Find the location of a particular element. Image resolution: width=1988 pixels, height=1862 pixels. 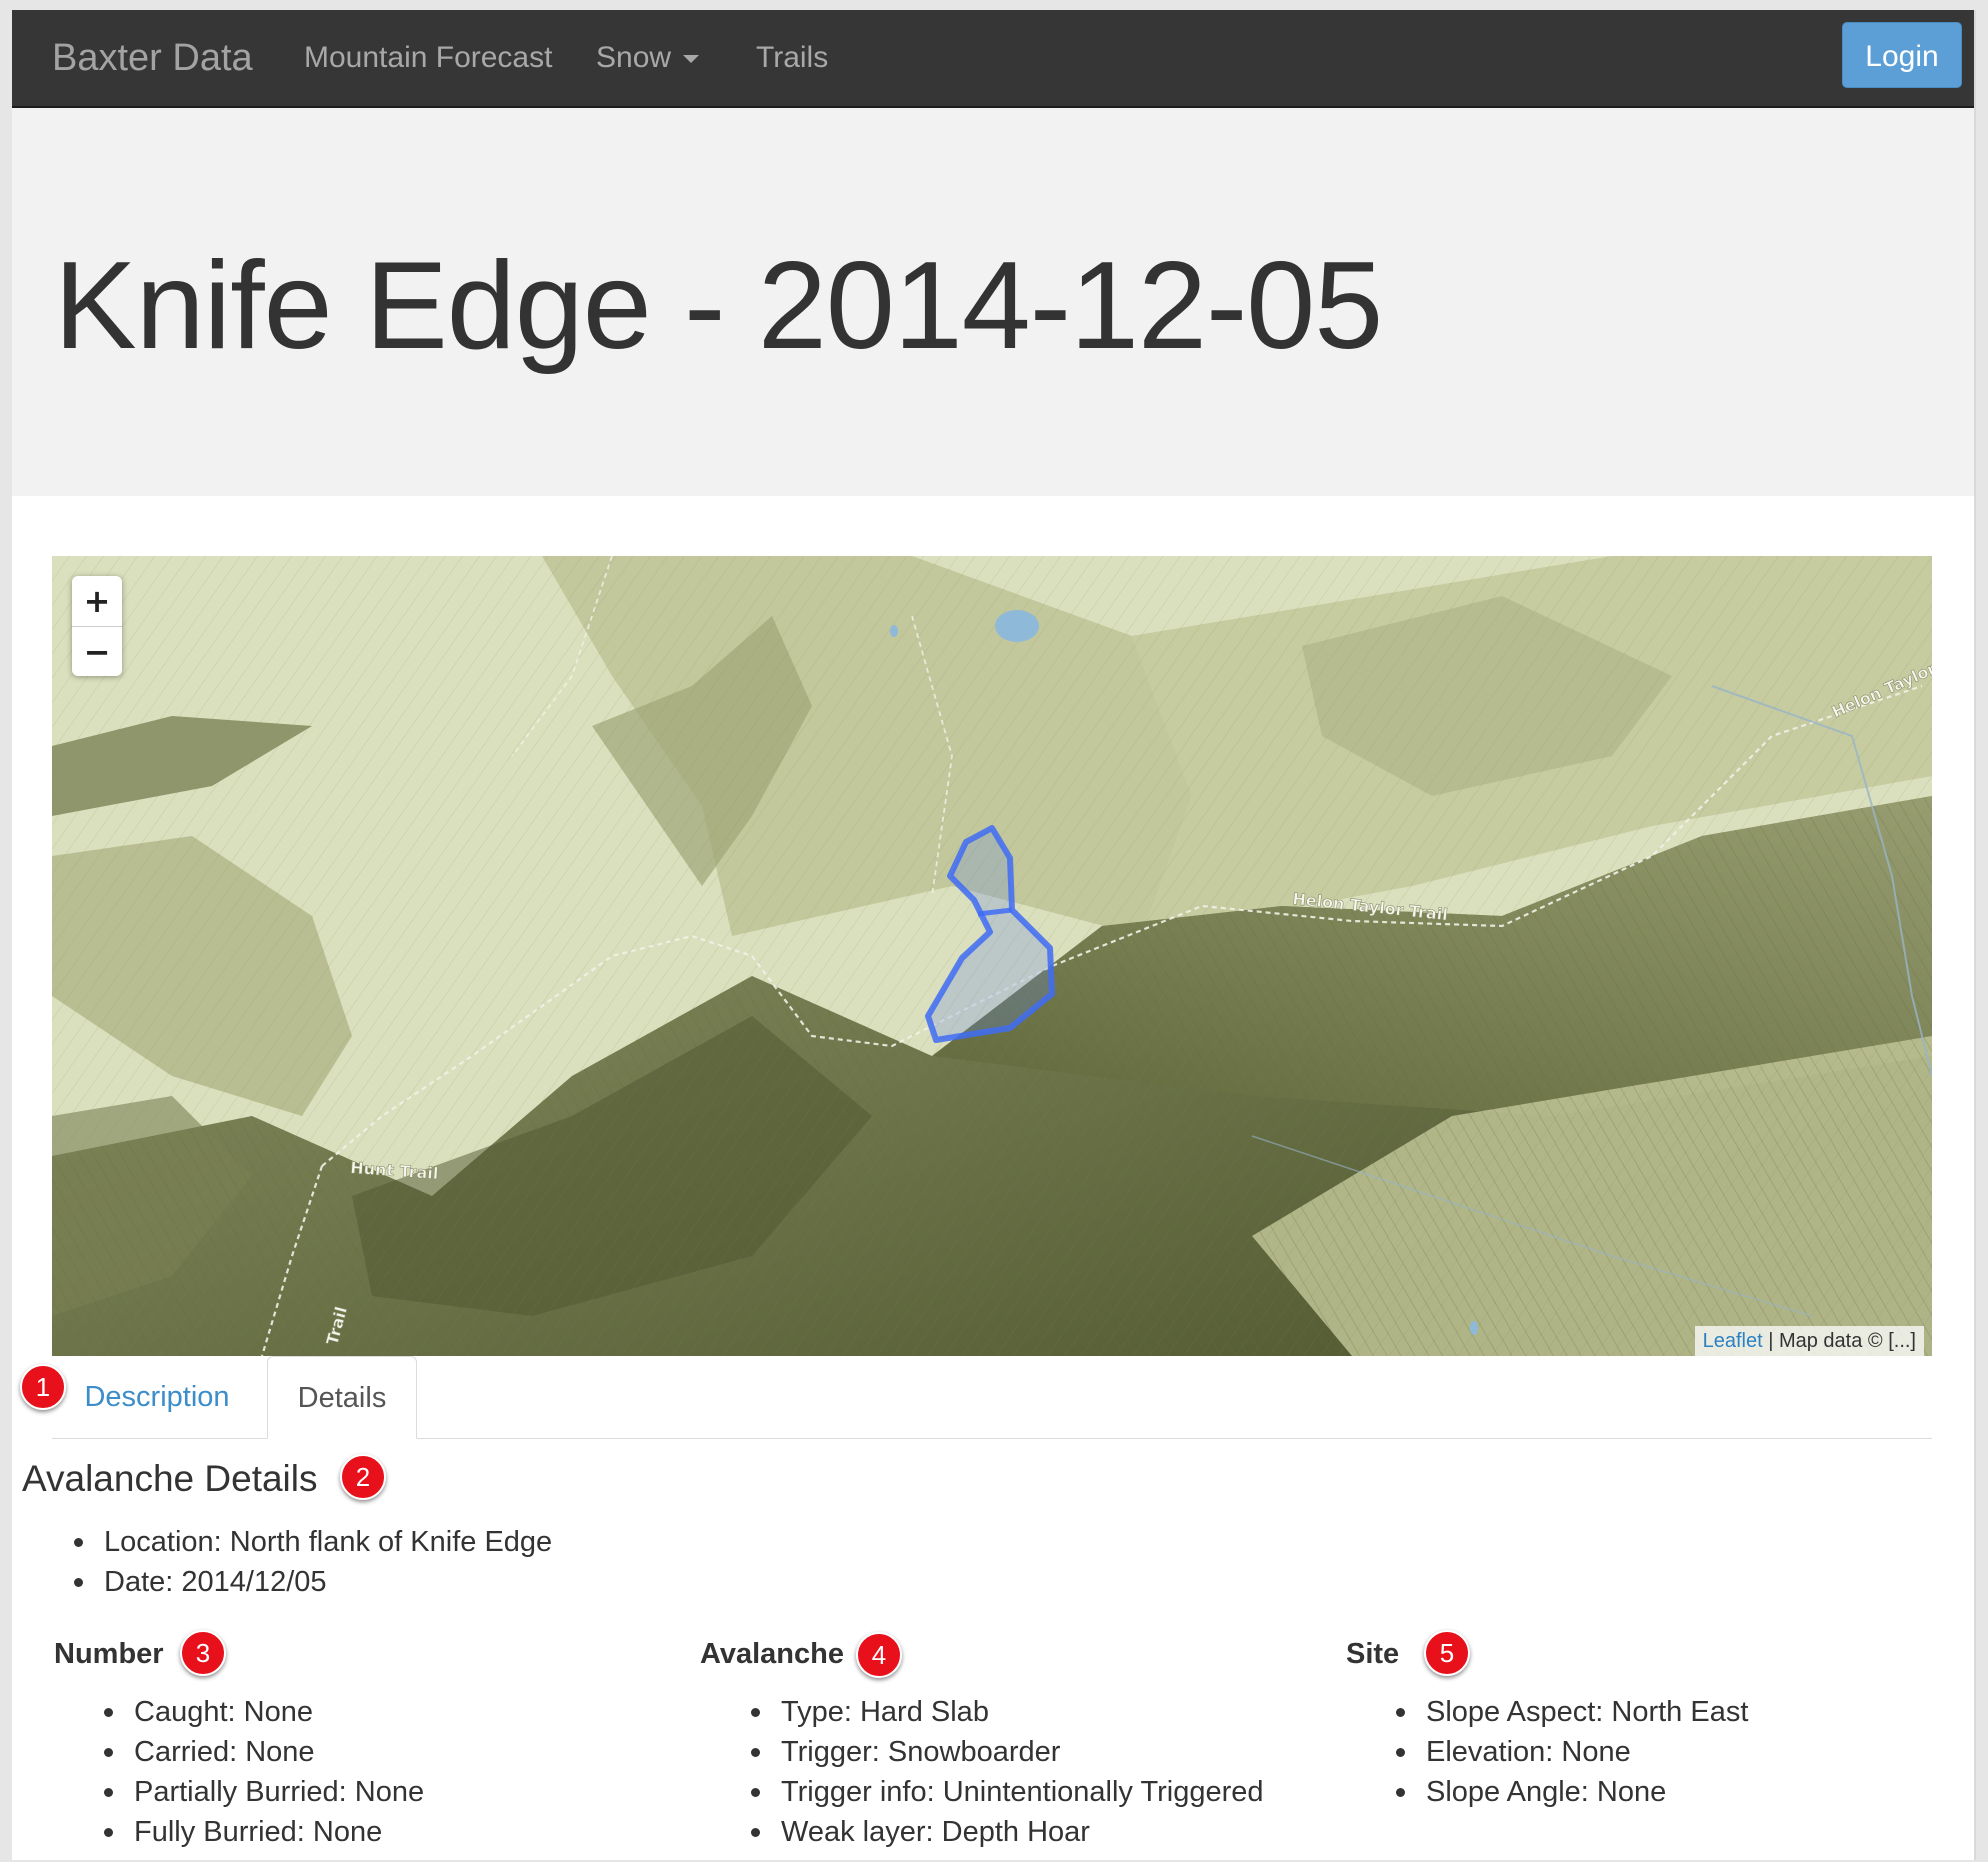

nav-trails: Trails is located at coordinates (792, 58).